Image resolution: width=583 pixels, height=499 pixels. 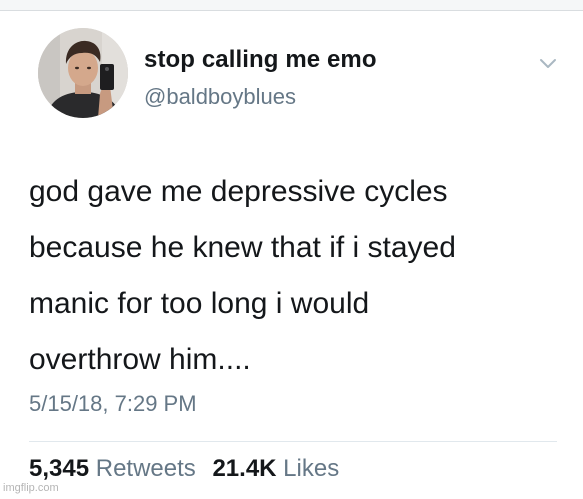 What do you see at coordinates (31, 488) in the screenshot?
I see `watermark: imgflip.com` at bounding box center [31, 488].